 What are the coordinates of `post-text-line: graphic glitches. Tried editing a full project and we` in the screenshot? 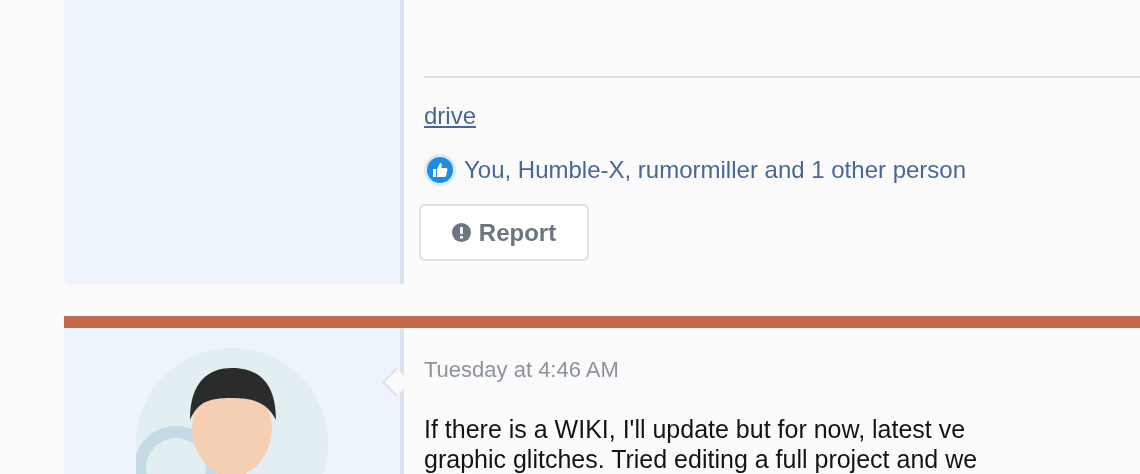 It's located at (701, 459).